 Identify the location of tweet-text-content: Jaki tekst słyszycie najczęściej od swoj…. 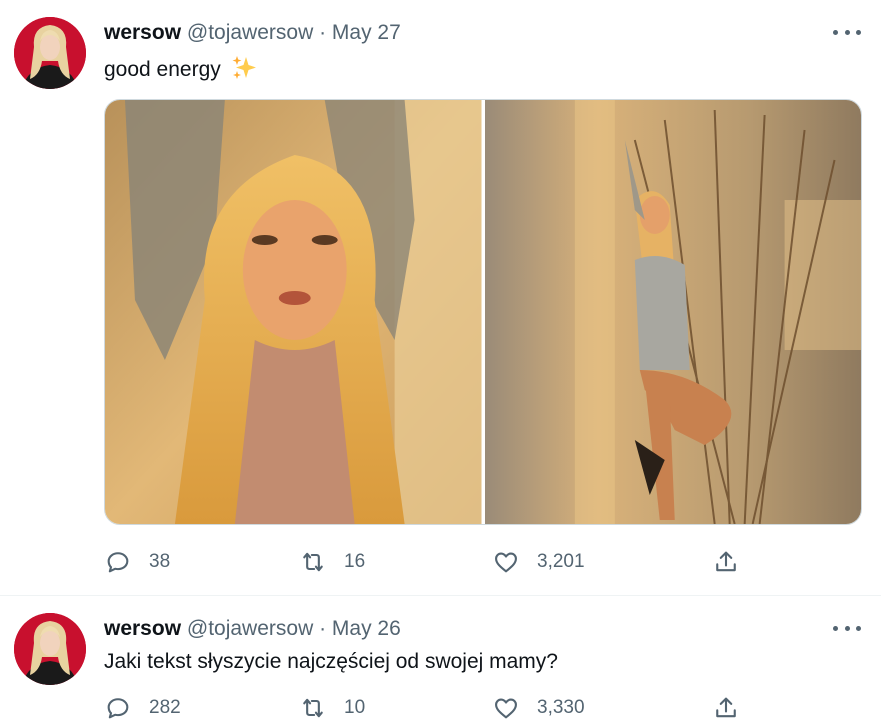
(331, 661).